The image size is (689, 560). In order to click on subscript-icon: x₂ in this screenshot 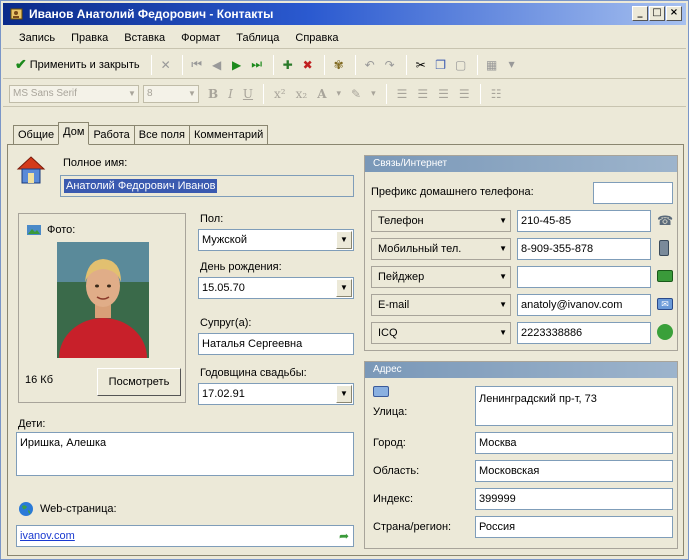, I will do `click(302, 94)`.